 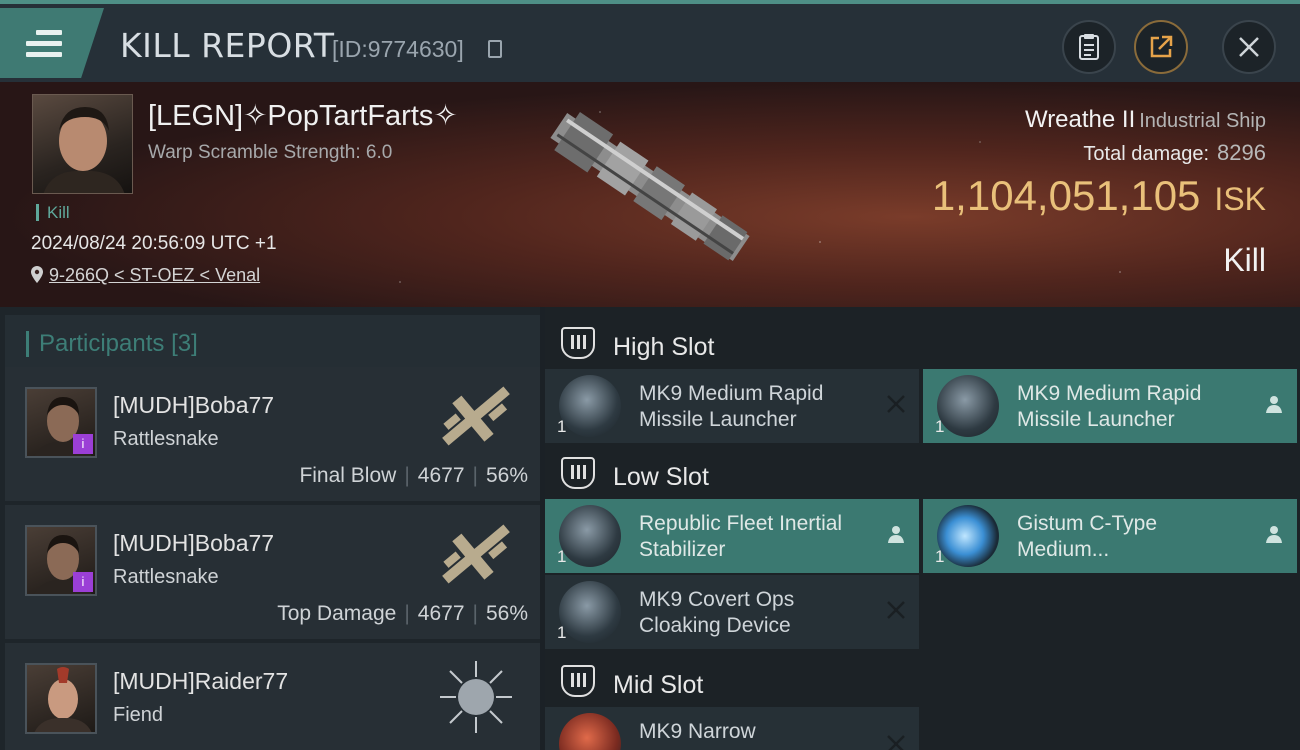 What do you see at coordinates (650, 186) in the screenshot?
I see `victim-ship-image` at bounding box center [650, 186].